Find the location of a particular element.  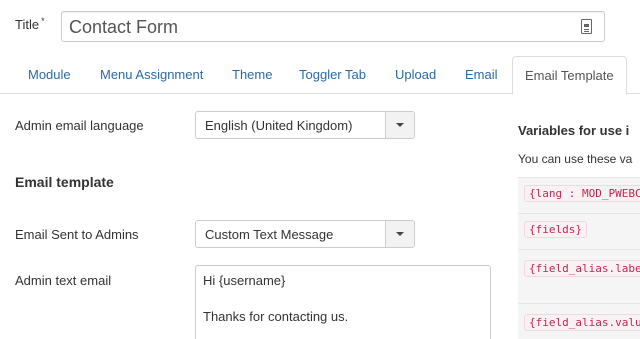

title-input-value: Contact Form is located at coordinates (124, 27).